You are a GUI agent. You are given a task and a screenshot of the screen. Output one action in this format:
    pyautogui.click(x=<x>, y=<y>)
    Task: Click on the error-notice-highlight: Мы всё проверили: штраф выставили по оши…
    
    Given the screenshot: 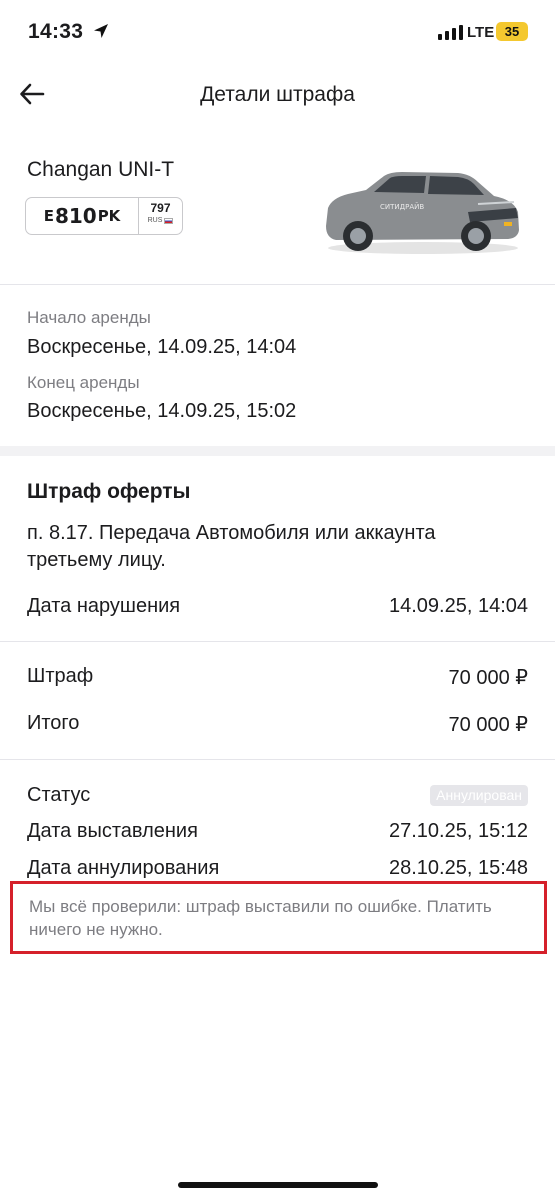 What is the action you would take?
    pyautogui.click(x=278, y=917)
    